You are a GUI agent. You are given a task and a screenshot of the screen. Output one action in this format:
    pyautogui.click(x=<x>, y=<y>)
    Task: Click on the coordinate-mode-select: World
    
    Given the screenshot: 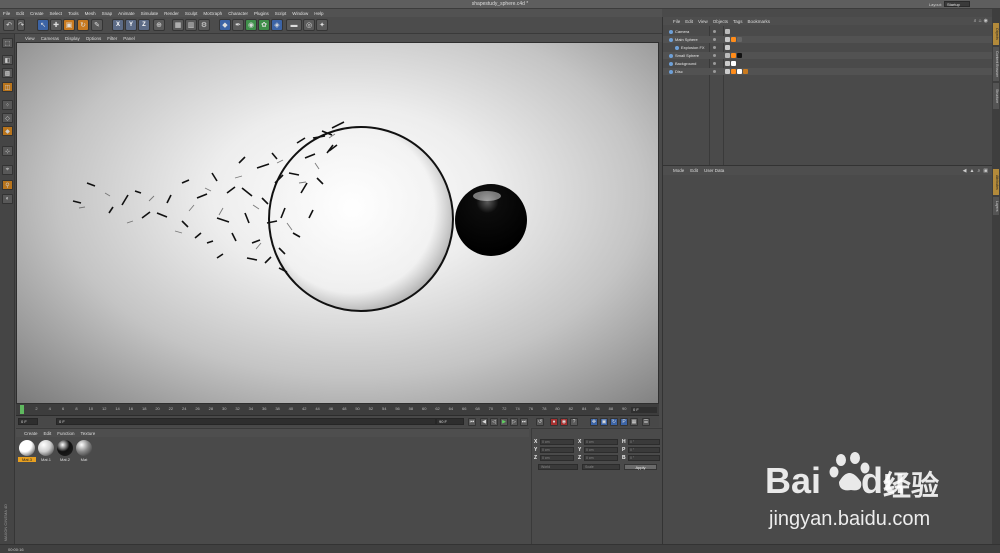 What is the action you would take?
    pyautogui.click(x=558, y=467)
    